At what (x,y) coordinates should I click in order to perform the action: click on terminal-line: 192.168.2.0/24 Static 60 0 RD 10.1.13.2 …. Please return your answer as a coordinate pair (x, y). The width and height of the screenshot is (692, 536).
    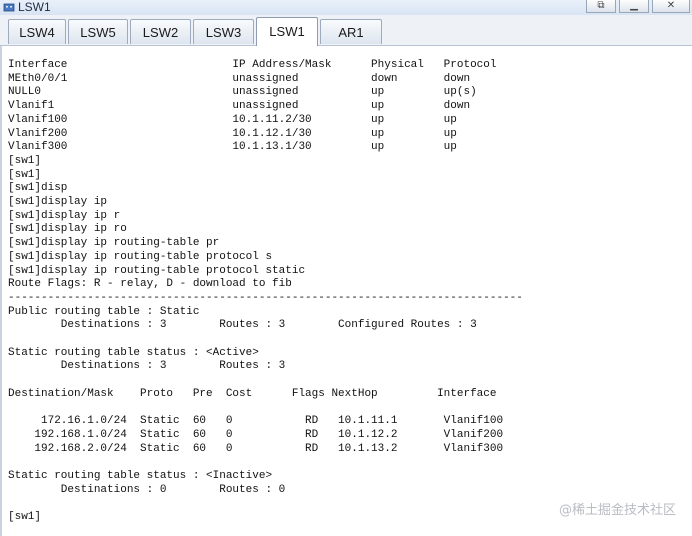
    Looking at the image, I should click on (256, 448).